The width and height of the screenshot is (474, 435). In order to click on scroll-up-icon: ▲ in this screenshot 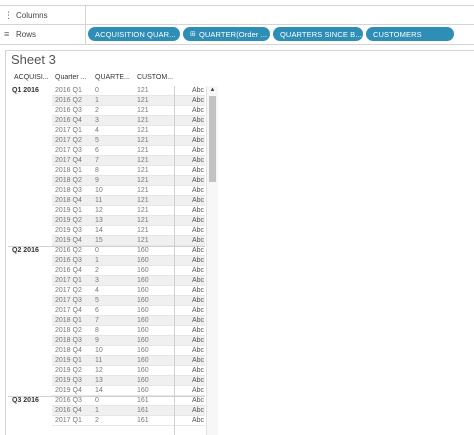, I will do `click(212, 90)`.